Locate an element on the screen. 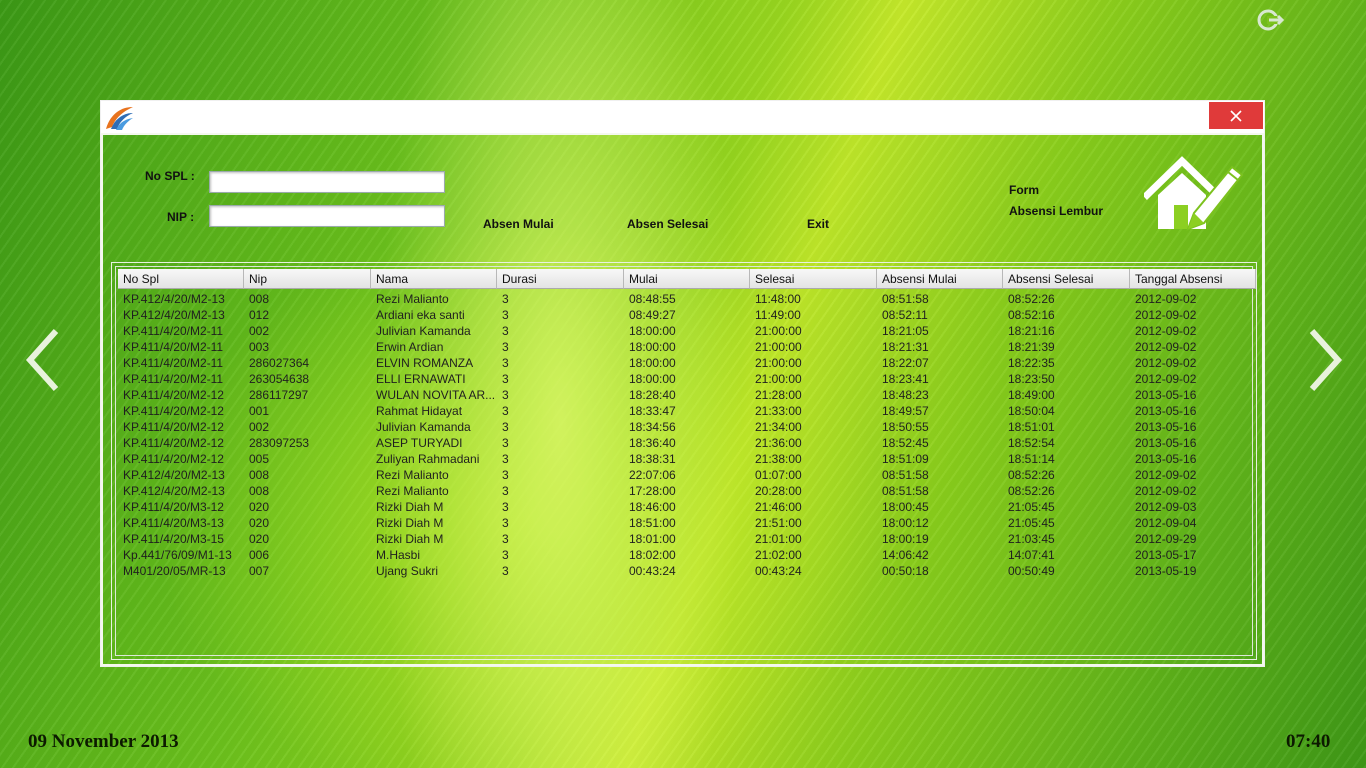 This screenshot has height=768, width=1366. table-cell: 002 is located at coordinates (259, 331).